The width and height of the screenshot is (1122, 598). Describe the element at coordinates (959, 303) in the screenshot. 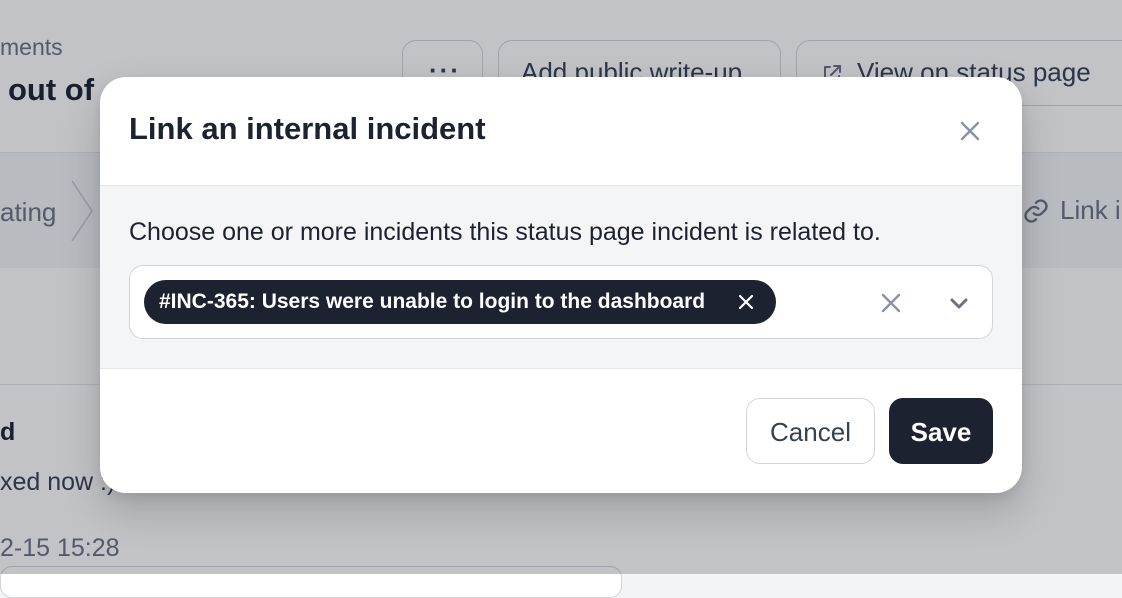

I see `chevron-down-icon` at that location.